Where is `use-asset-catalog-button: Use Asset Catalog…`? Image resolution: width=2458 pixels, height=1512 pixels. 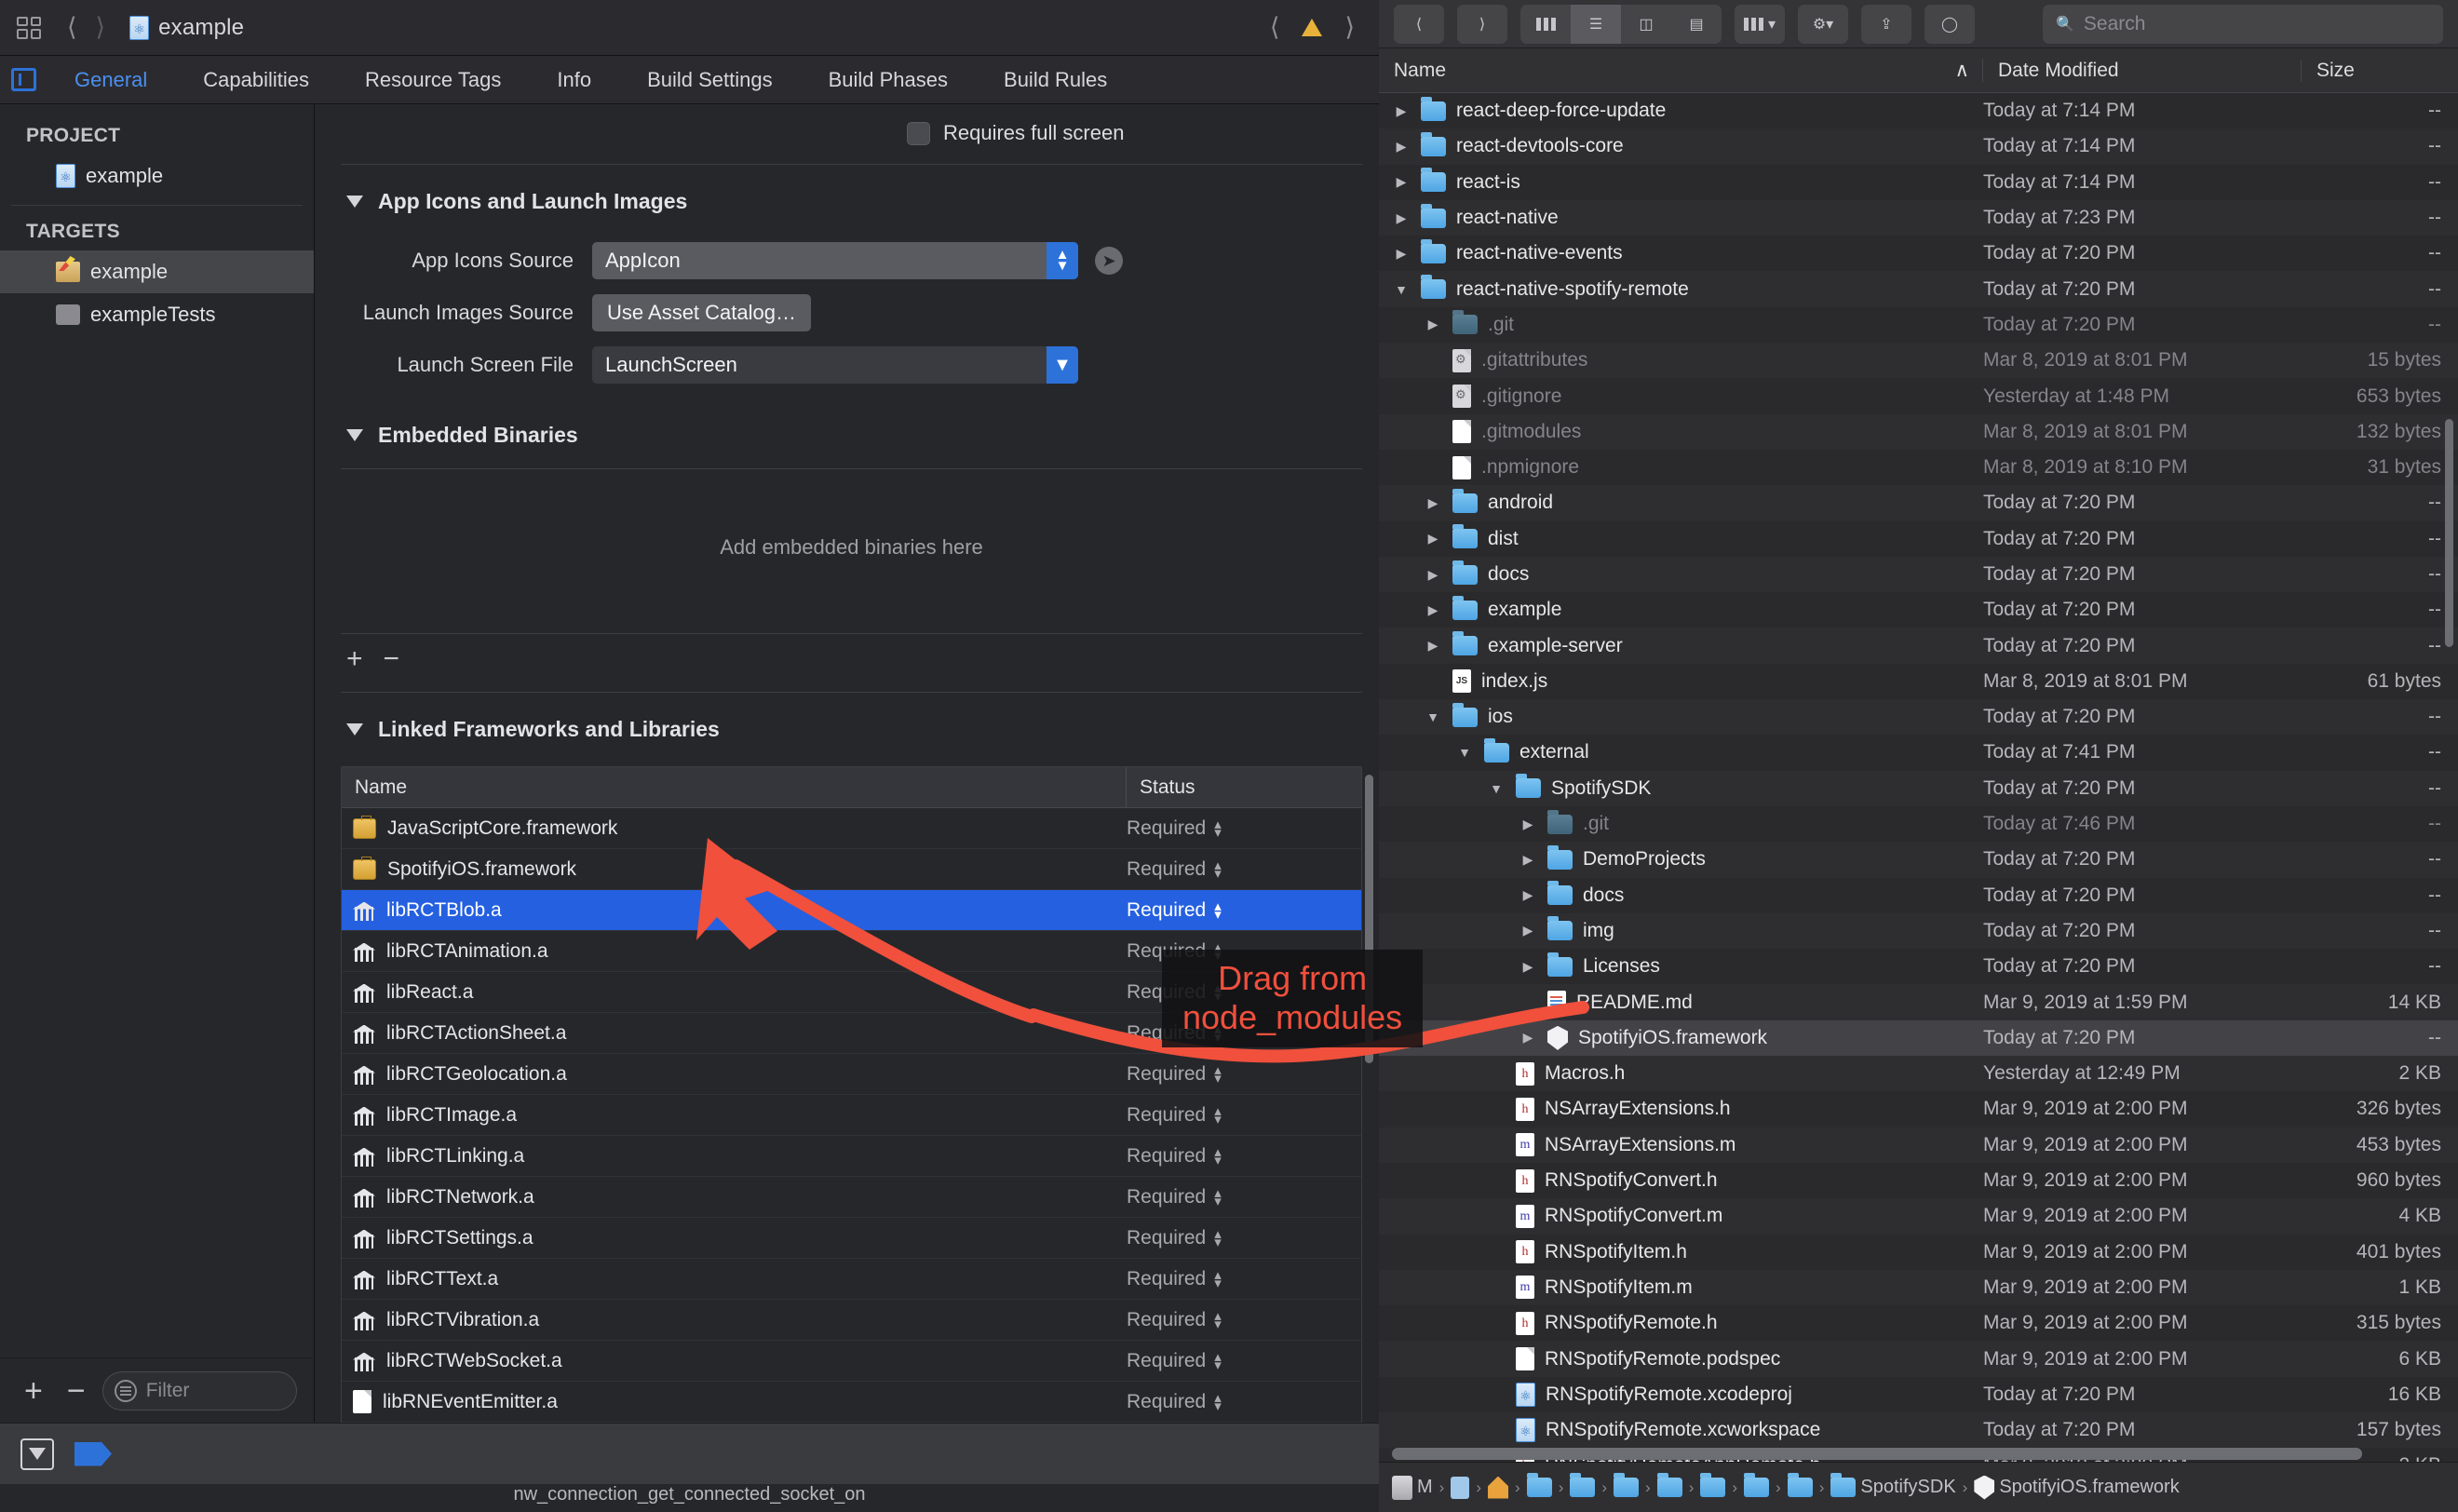
use-asset-catalog-button: Use Asset Catalog… is located at coordinates (701, 313).